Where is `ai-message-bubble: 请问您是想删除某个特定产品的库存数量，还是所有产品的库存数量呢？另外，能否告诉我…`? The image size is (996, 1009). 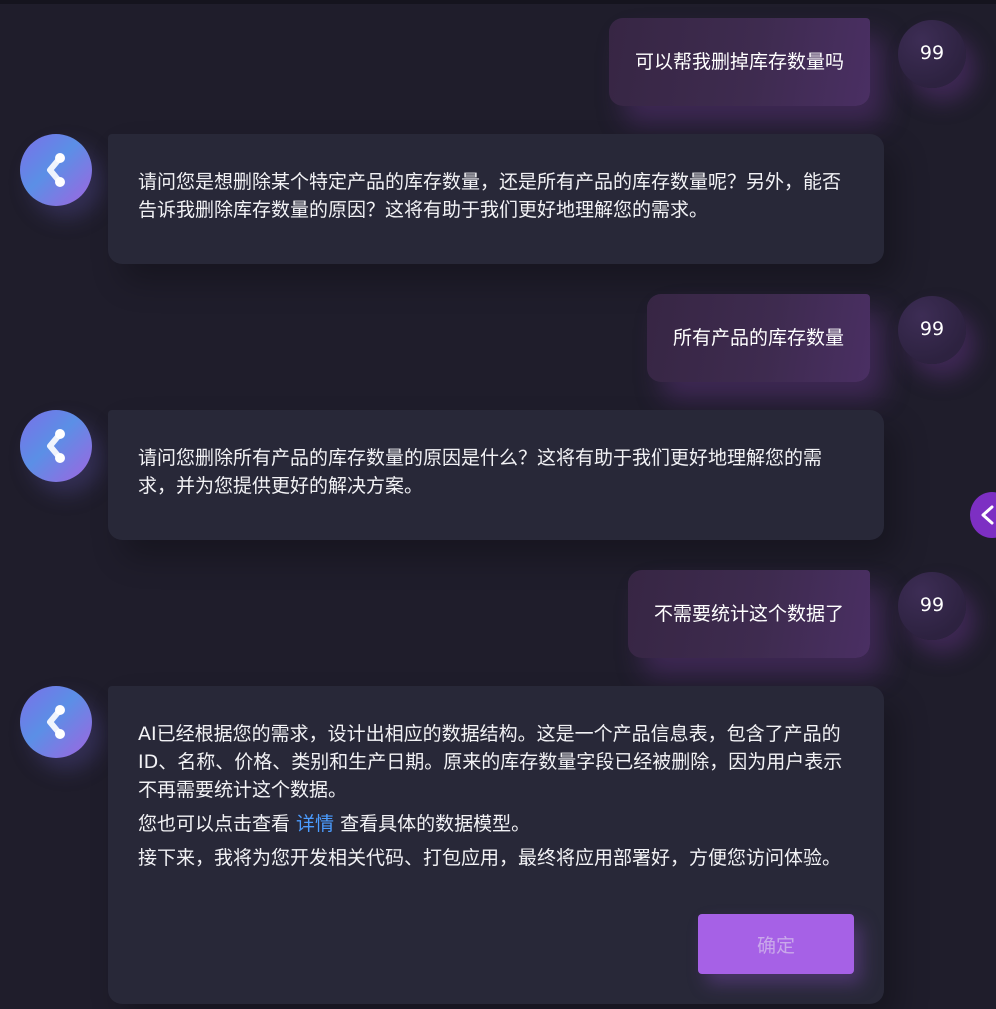
ai-message-bubble: 请问您是想删除某个特定产品的库存数量，还是所有产品的库存数量呢？另外，能否告诉我… is located at coordinates (496, 199).